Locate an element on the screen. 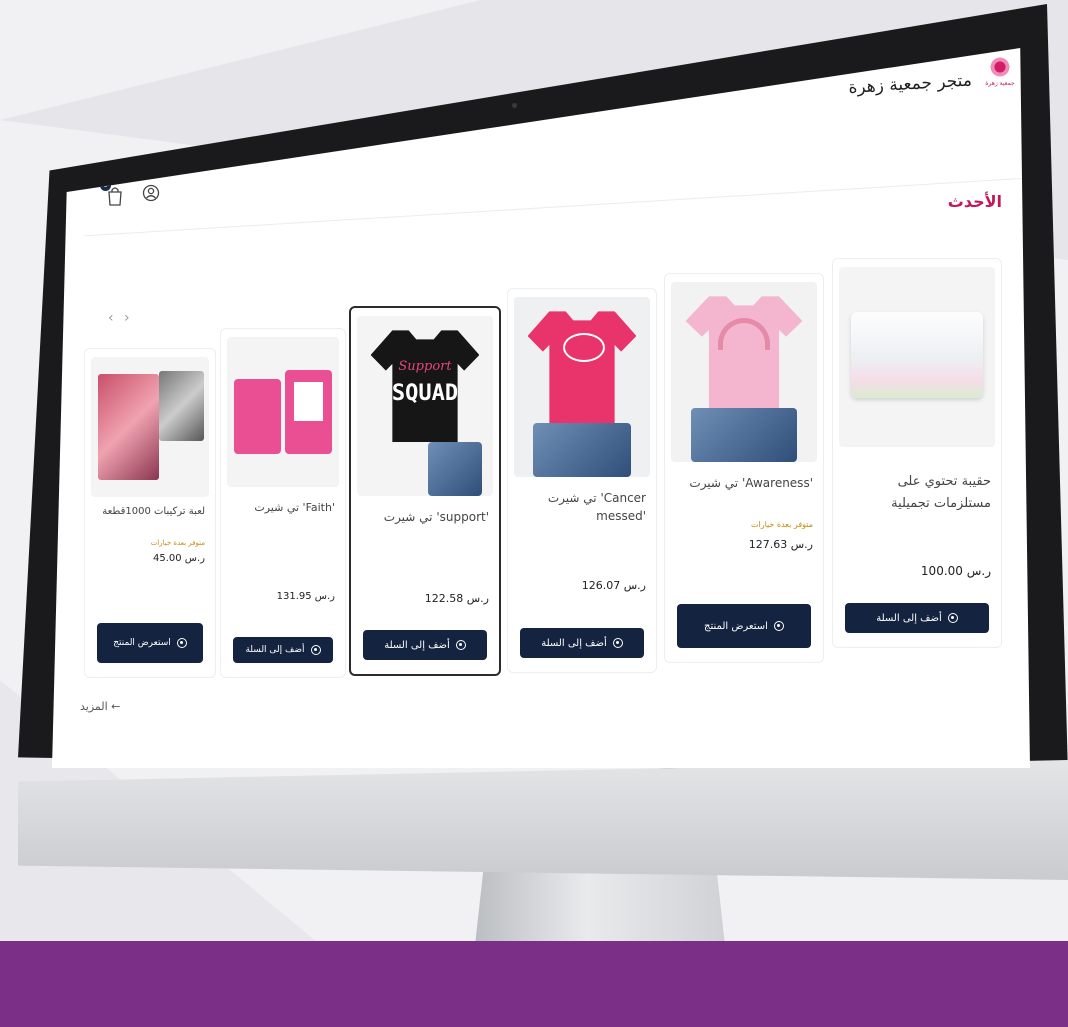 This screenshot has width=1068, height=1027. user-account-icon is located at coordinates (151, 193).